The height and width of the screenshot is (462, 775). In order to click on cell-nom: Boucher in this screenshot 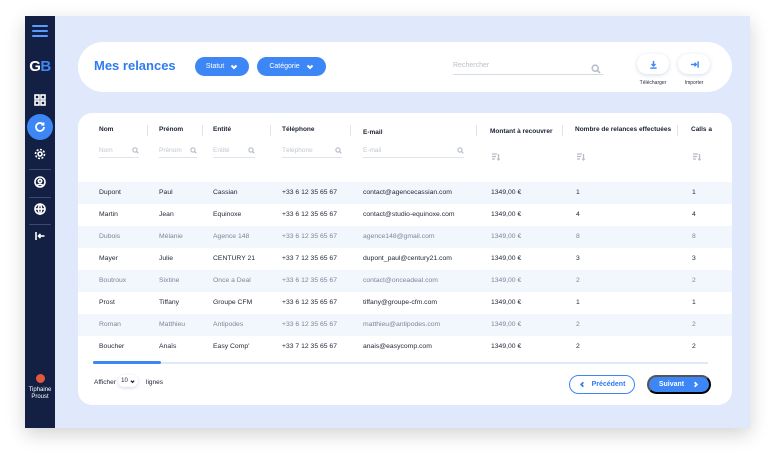, I will do `click(112, 346)`.